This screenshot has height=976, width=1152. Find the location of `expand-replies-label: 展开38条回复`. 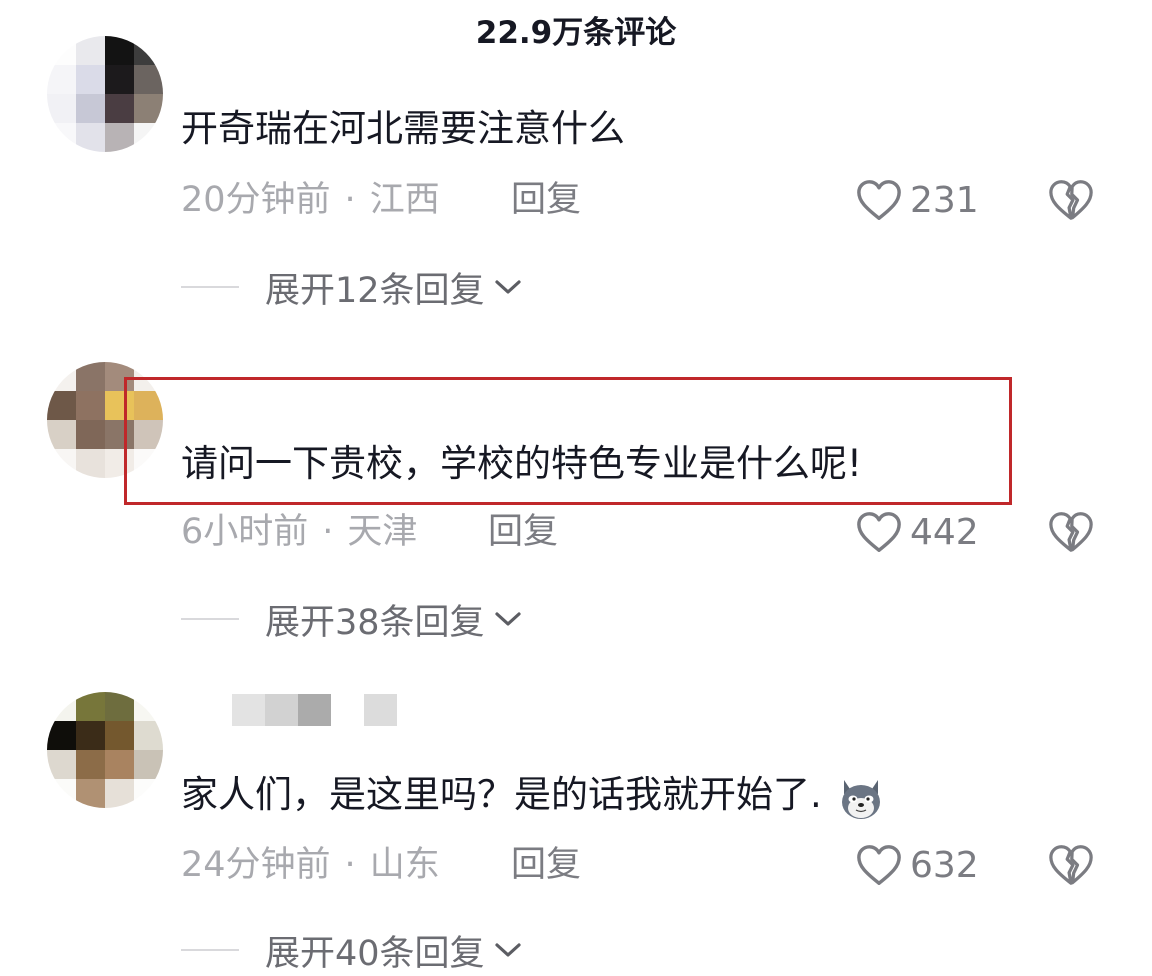

expand-replies-label: 展开38条回复 is located at coordinates (375, 622).